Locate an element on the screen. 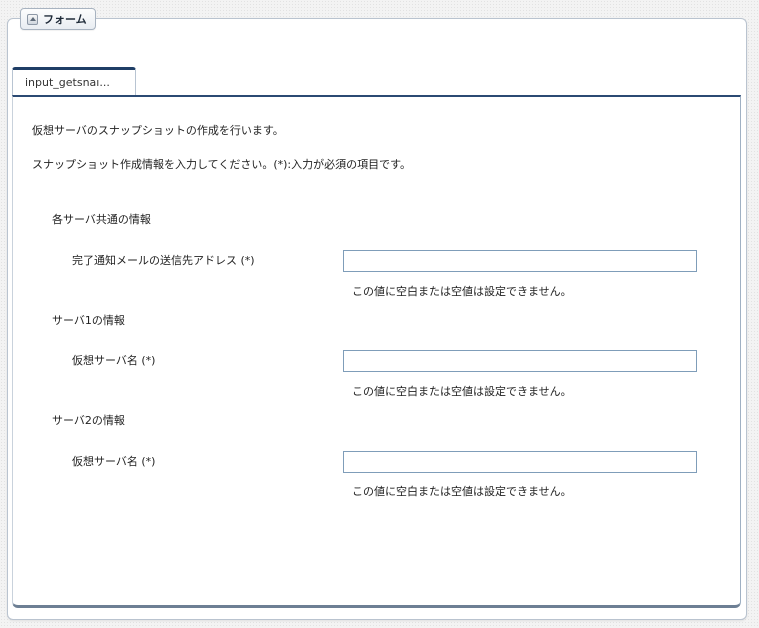 The image size is (759, 628). validation-message-server2: この値に空白または空値は設定できません。 is located at coordinates (462, 491).